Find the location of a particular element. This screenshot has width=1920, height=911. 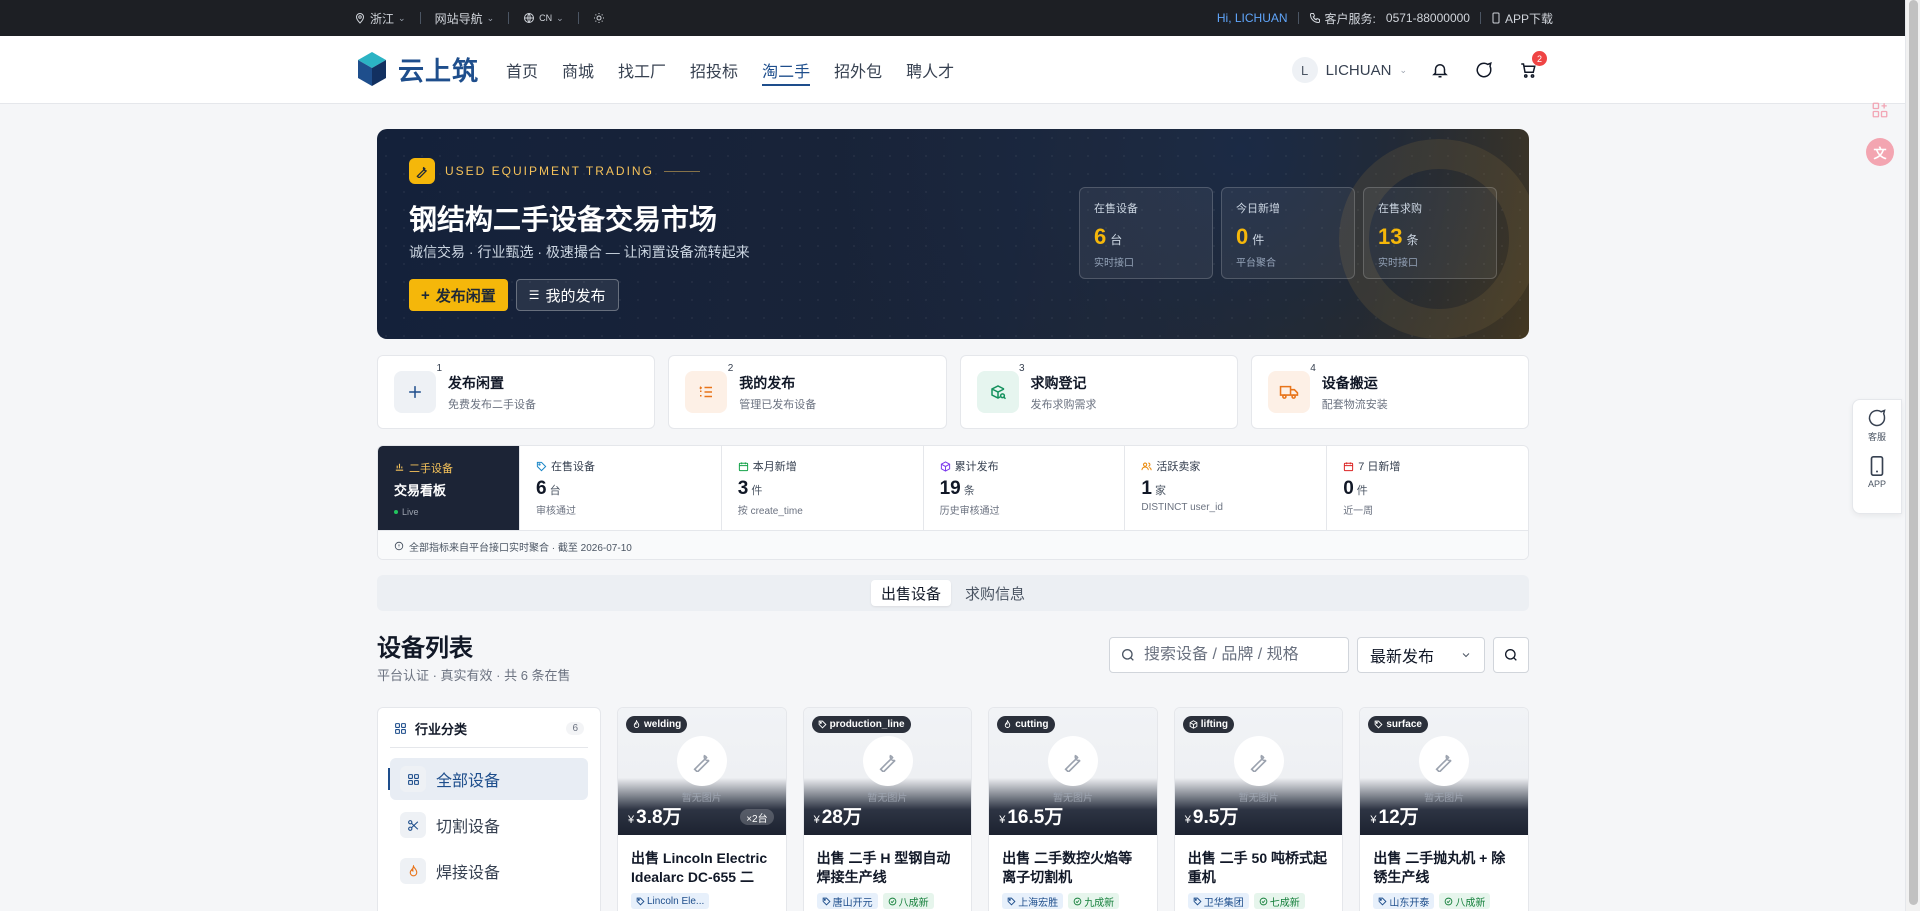

location-selector: 浙江 ⌄ is located at coordinates (380, 18).